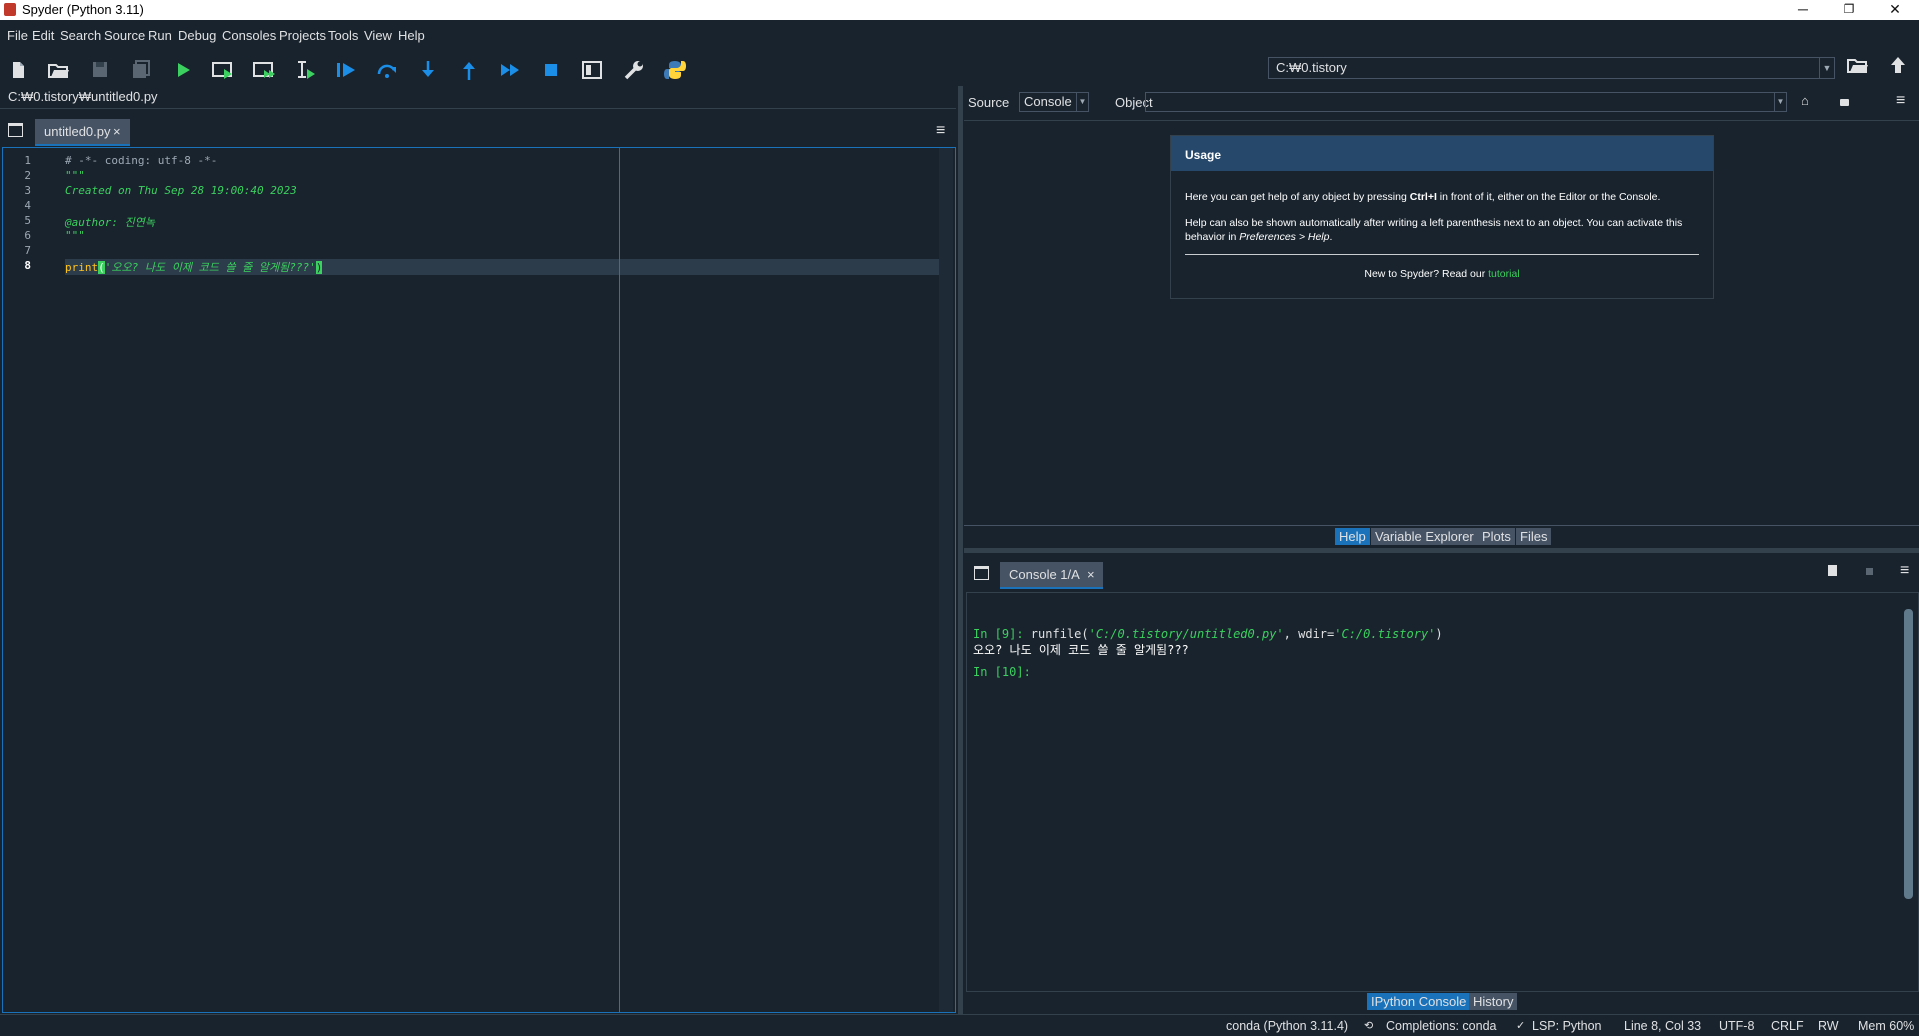  I want to click on restore-button: ❐, so click(1849, 10).